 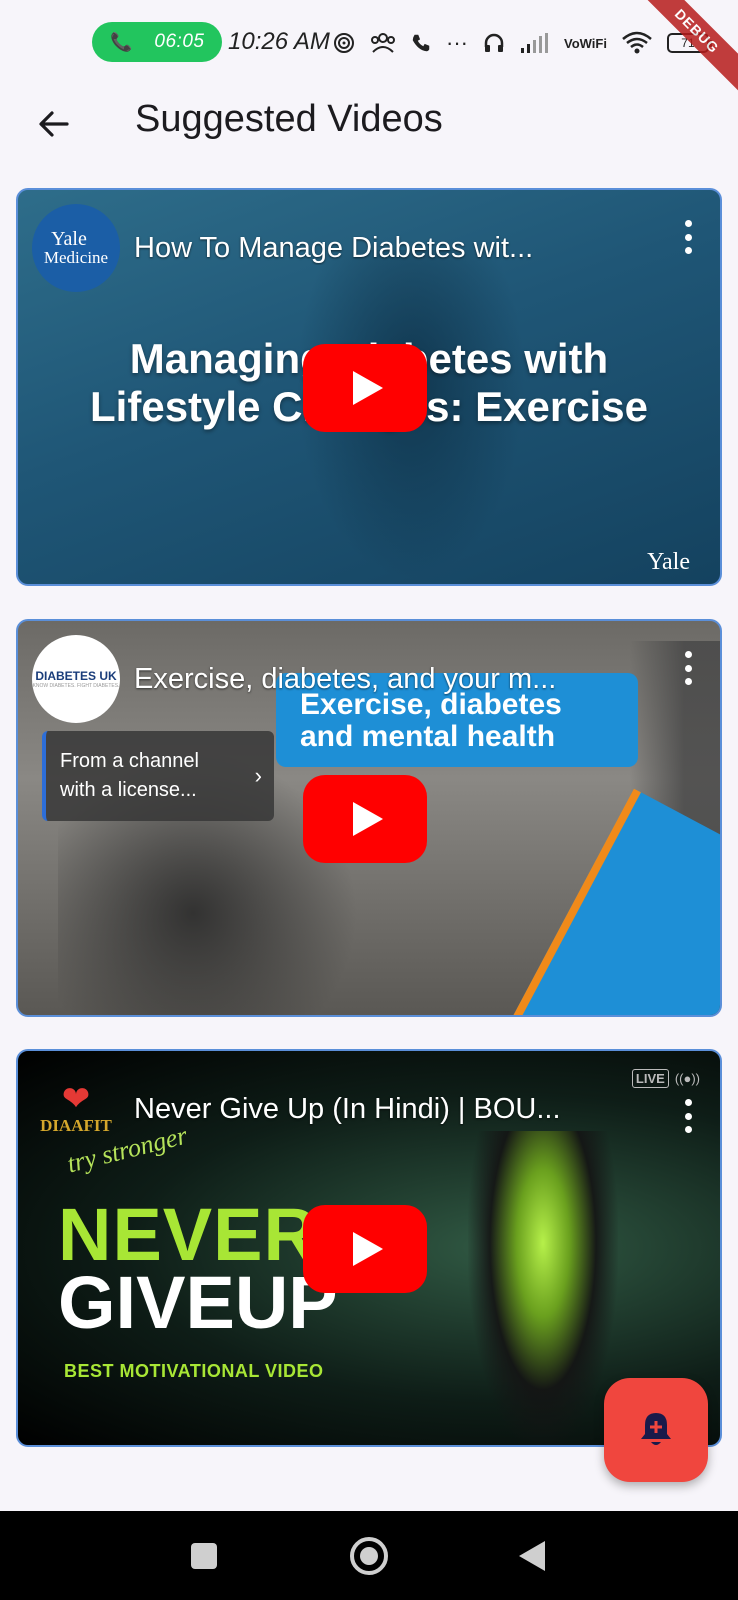 I want to click on recent-apps-button, so click(x=204, y=1556).